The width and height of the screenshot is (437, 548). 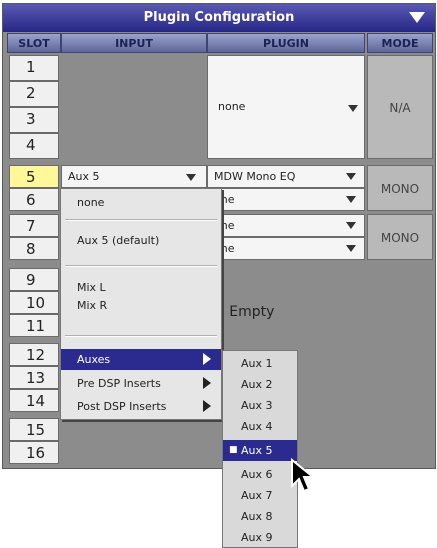 I want to click on plugin-select-slot-7: one, so click(x=286, y=225).